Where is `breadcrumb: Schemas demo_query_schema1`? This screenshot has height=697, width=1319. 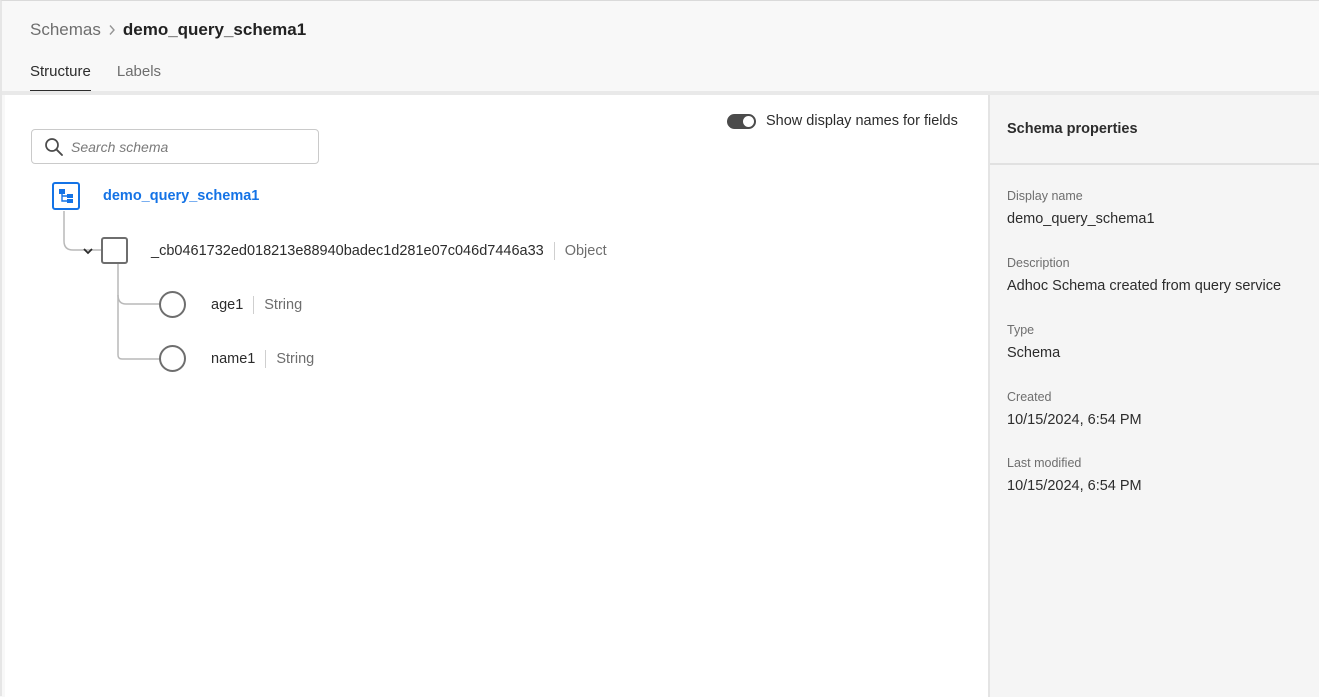
breadcrumb: Schemas demo_query_schema1 is located at coordinates (168, 30).